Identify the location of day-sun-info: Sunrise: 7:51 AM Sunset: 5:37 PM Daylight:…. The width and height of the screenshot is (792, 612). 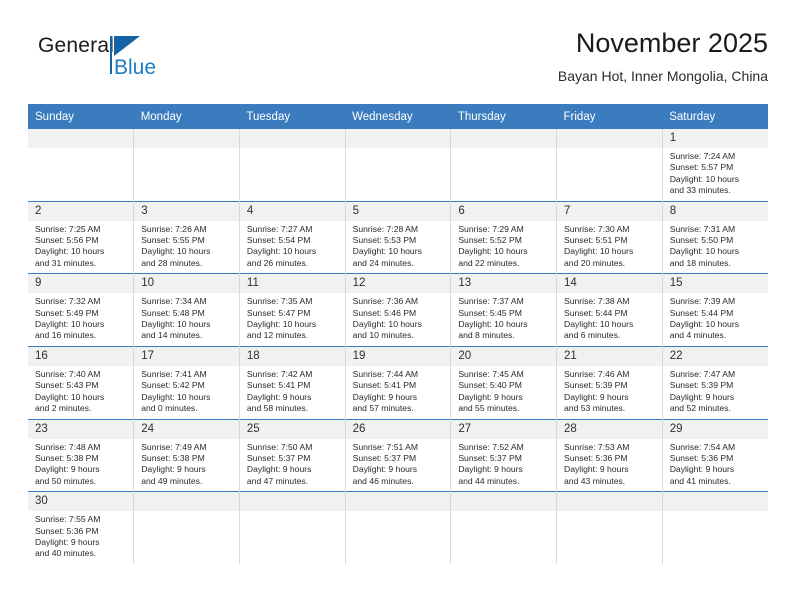
(398, 465).